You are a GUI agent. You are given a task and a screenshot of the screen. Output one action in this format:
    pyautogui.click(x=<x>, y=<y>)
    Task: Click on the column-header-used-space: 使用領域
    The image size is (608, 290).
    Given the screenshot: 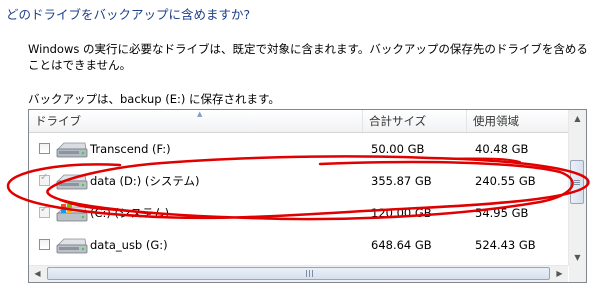 What is the action you would take?
    pyautogui.click(x=517, y=121)
    